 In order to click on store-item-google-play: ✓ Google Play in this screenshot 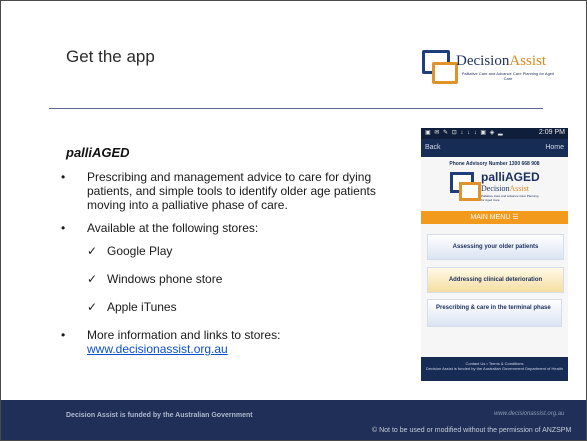, I will do `click(228, 251)`.